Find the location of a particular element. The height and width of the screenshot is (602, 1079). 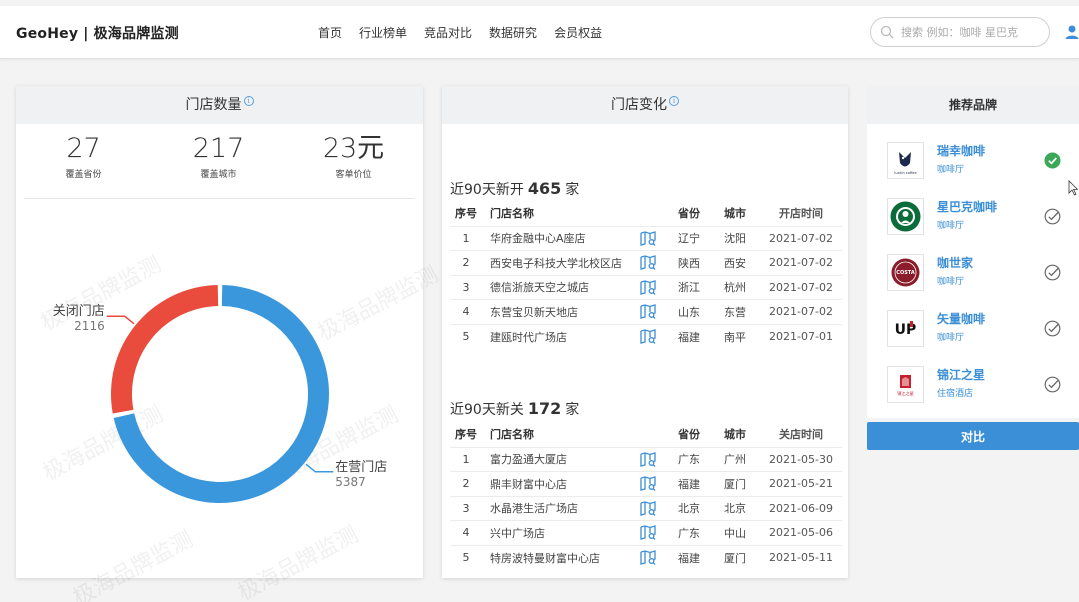

costa-logo-text: COSTA is located at coordinates (905, 273).